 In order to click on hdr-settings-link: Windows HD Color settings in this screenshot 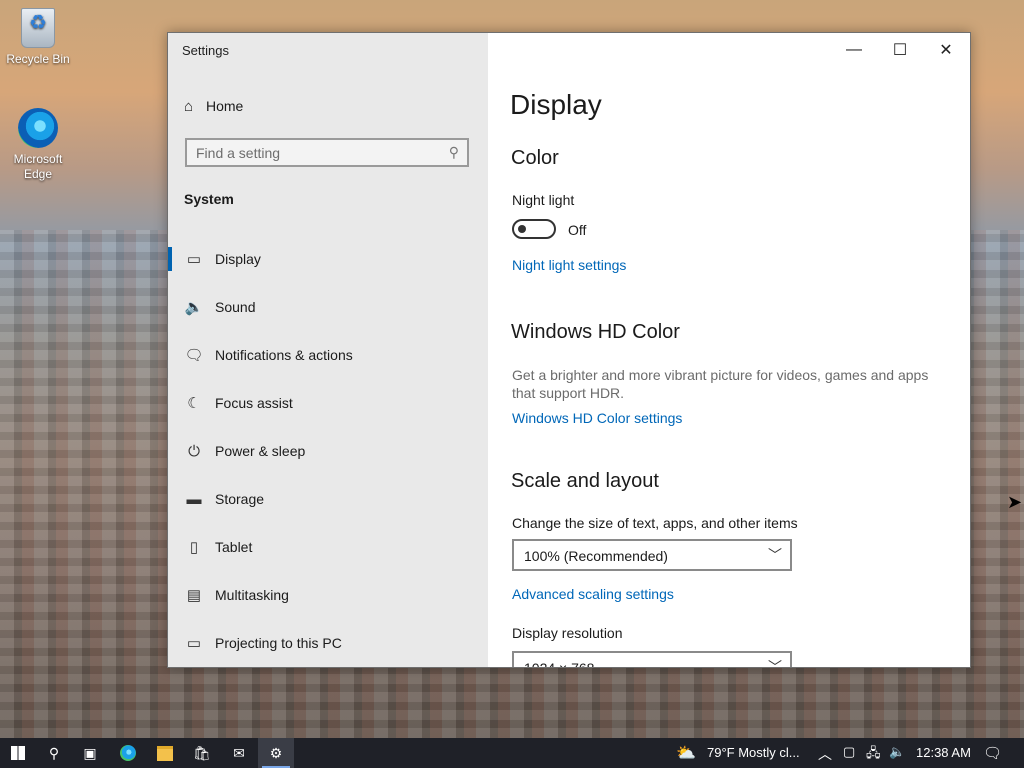, I will do `click(597, 418)`.